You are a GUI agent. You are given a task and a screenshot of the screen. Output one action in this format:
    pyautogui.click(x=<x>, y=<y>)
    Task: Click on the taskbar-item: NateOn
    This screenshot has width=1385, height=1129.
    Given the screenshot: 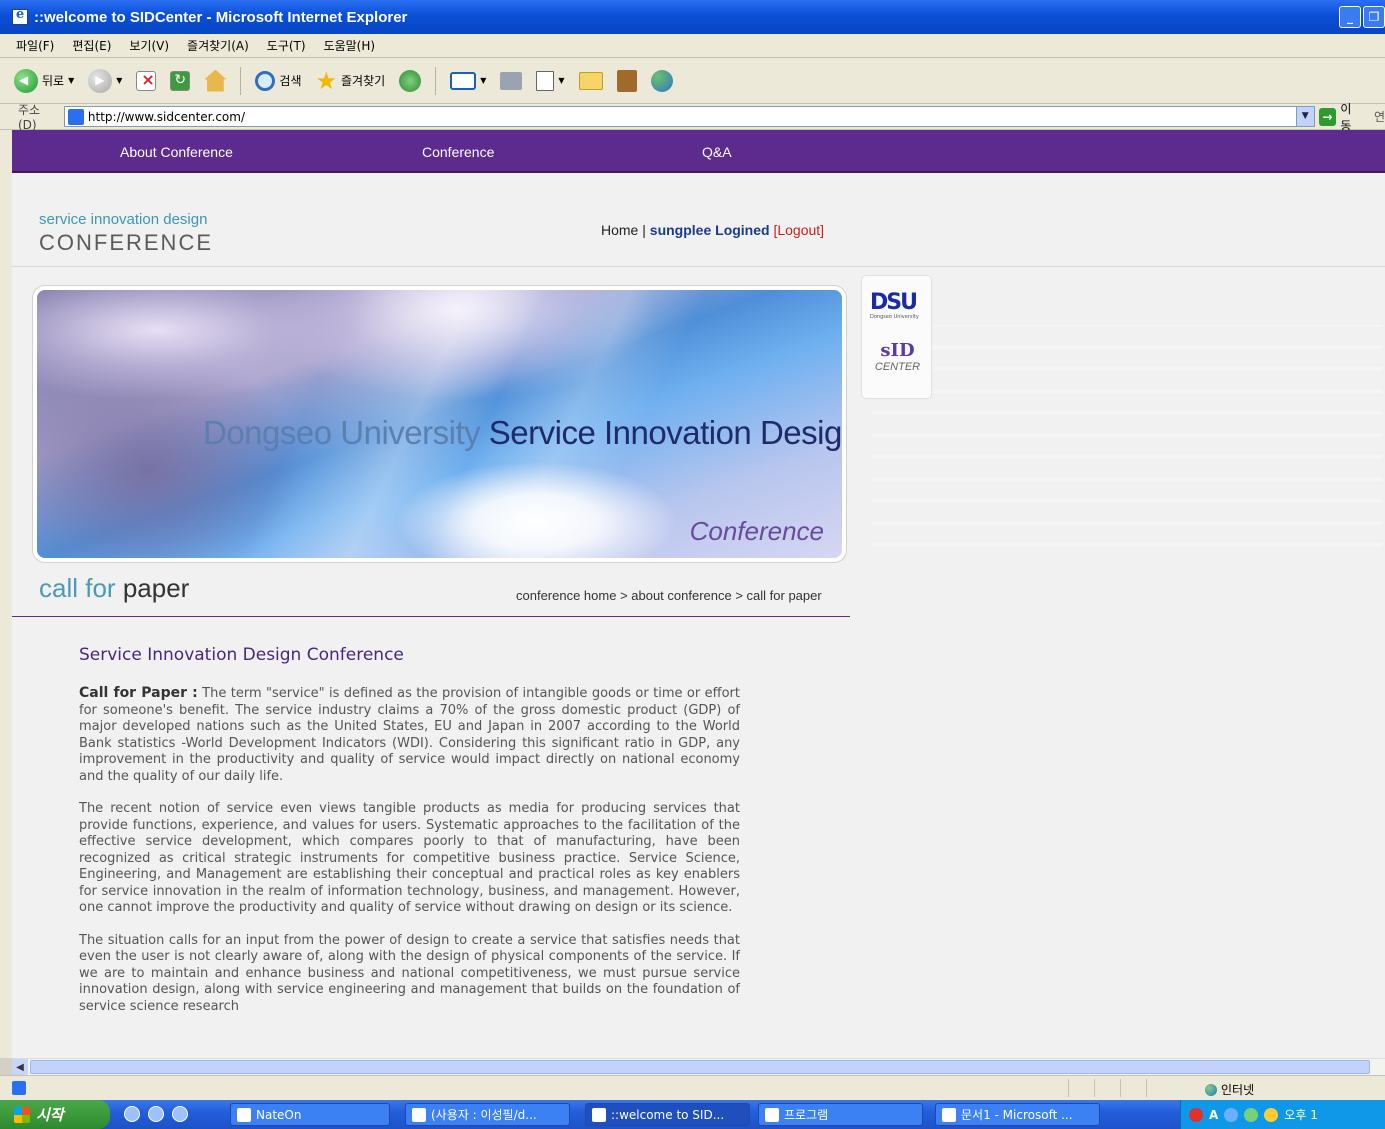 What is the action you would take?
    pyautogui.click(x=310, y=1114)
    